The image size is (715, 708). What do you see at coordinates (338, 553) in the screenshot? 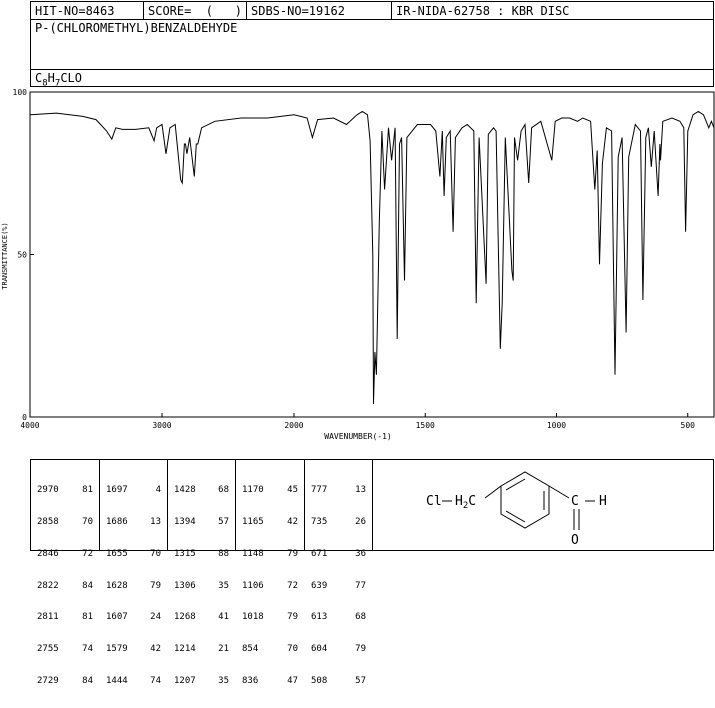
I see `peak-row: 671 36` at bounding box center [338, 553].